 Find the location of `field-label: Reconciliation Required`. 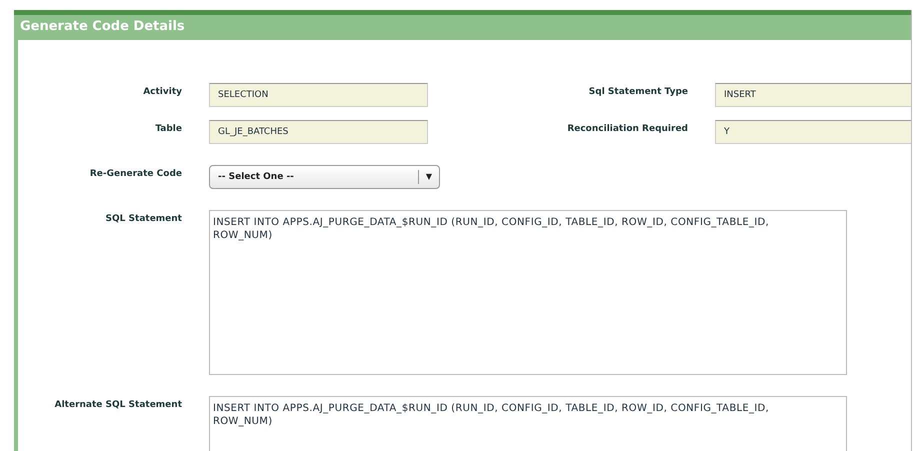

field-label: Reconciliation Required is located at coordinates (627, 128).